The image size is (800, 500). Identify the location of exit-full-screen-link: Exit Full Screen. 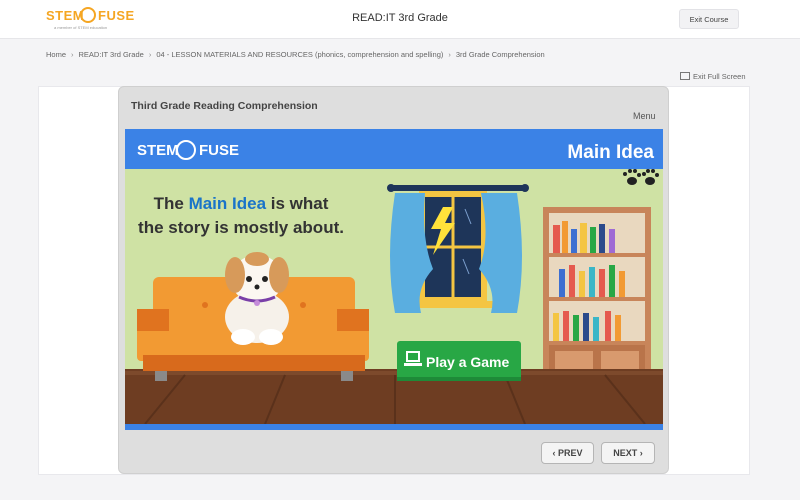
(713, 76).